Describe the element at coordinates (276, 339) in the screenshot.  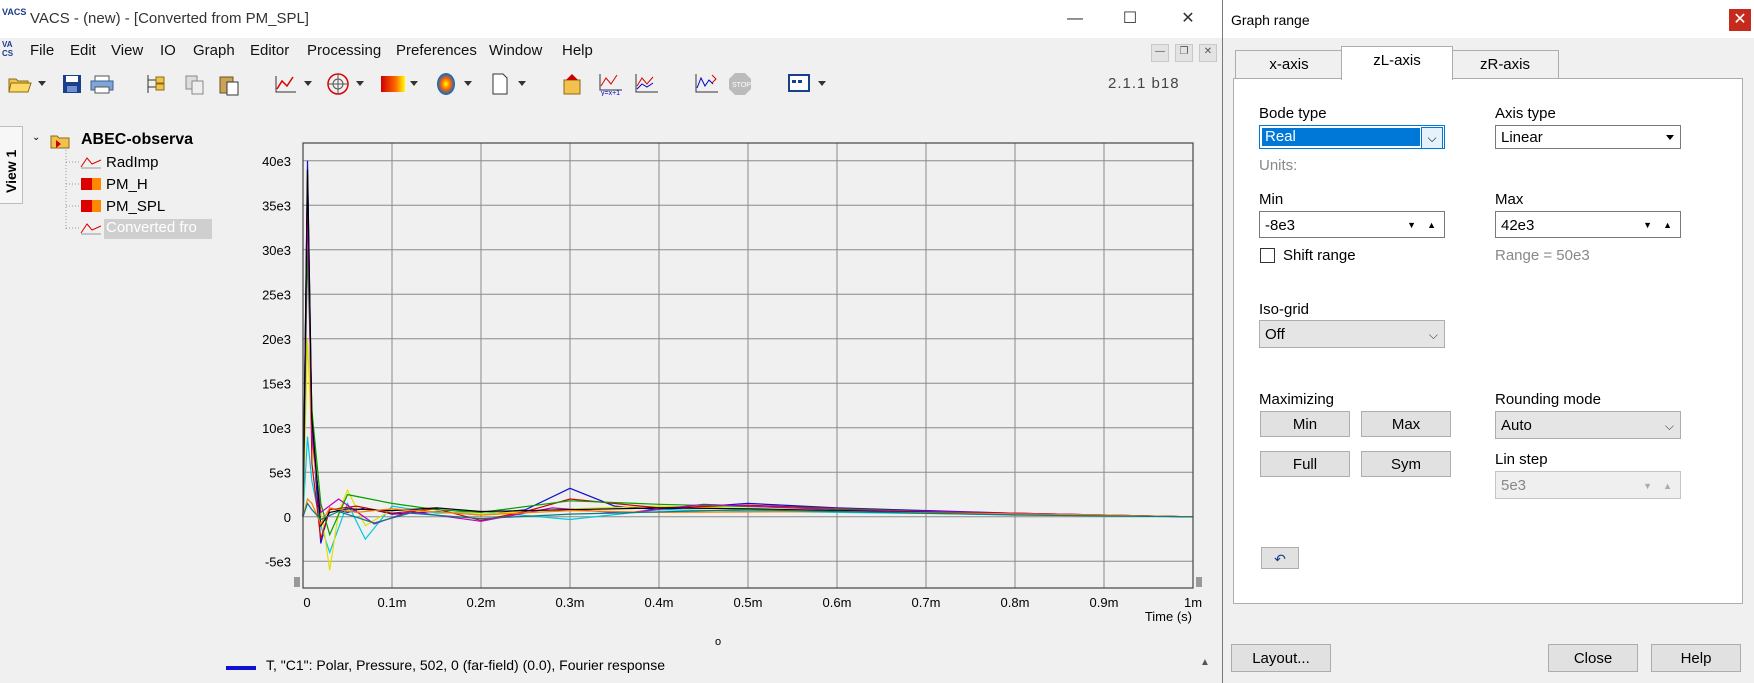
I see `y-tick-label: 20e3` at that location.